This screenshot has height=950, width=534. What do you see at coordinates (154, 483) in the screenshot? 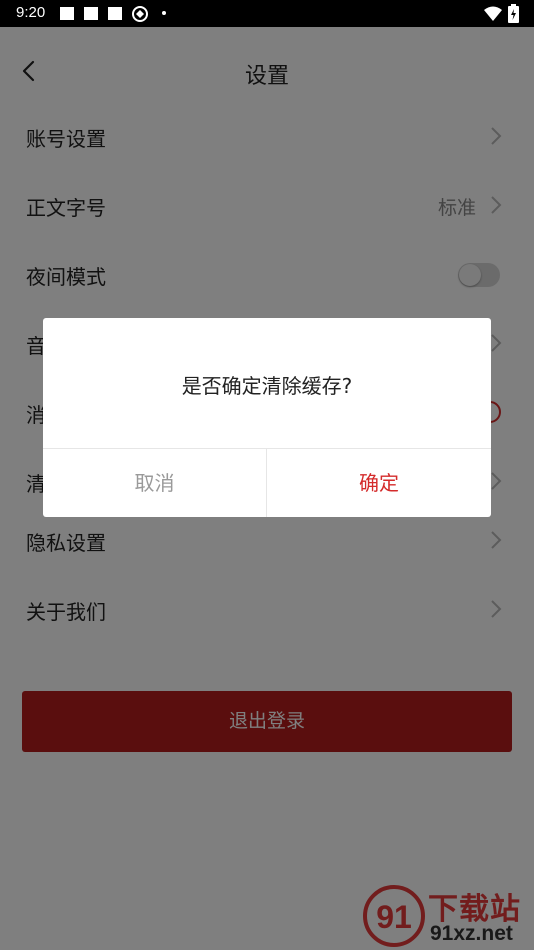
I see `cancel-button: 取消` at bounding box center [154, 483].